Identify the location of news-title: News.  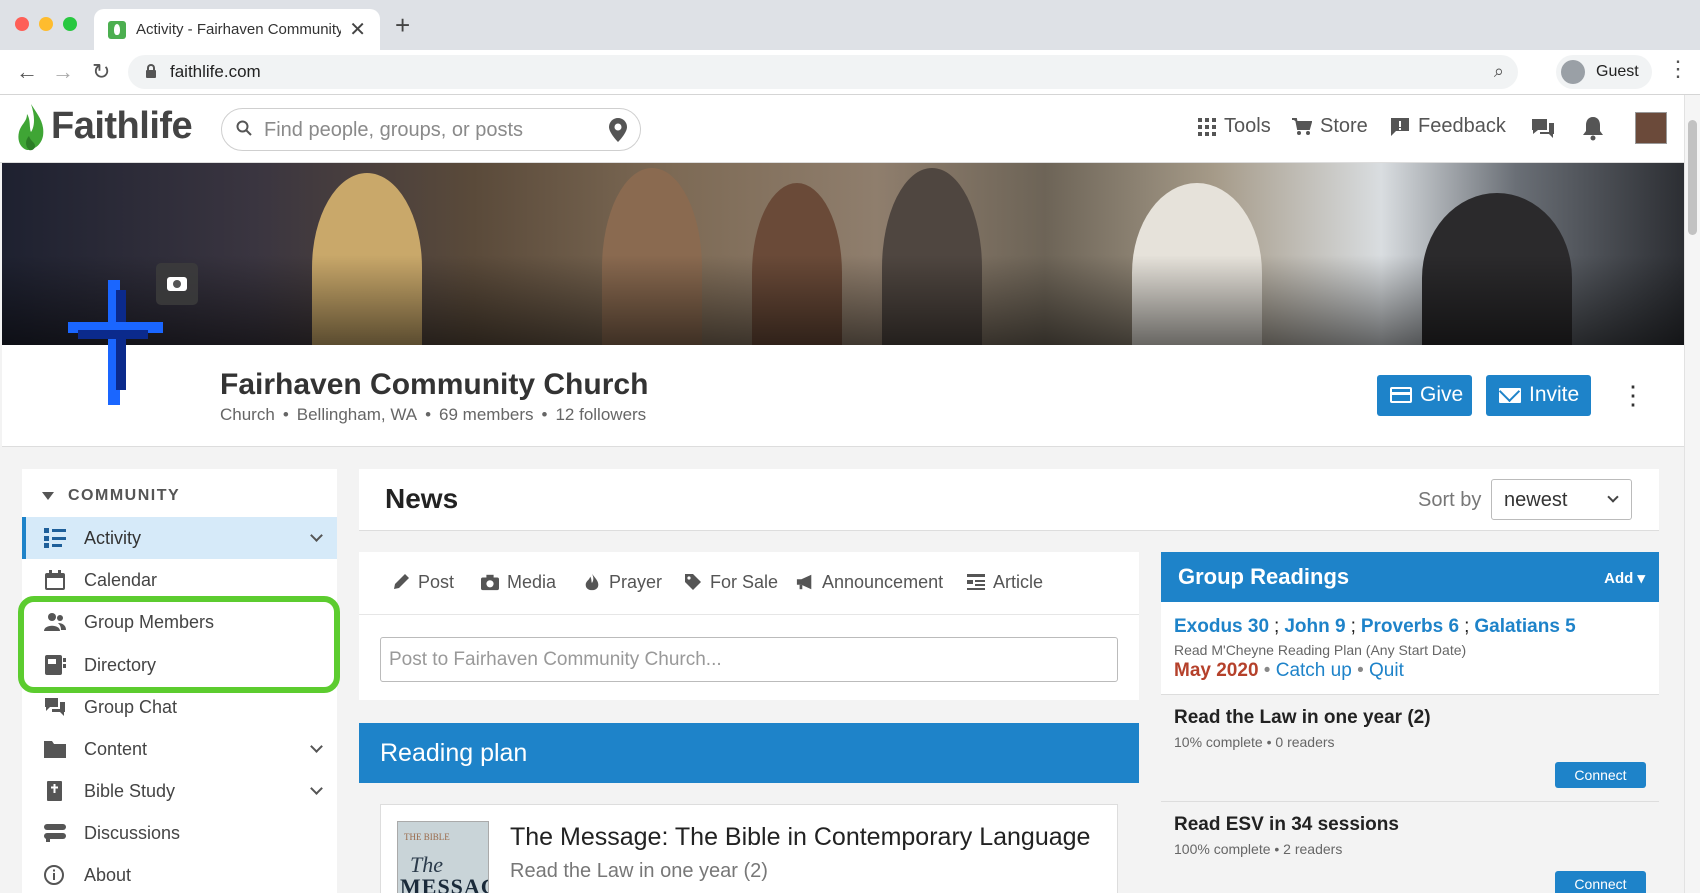
(422, 498).